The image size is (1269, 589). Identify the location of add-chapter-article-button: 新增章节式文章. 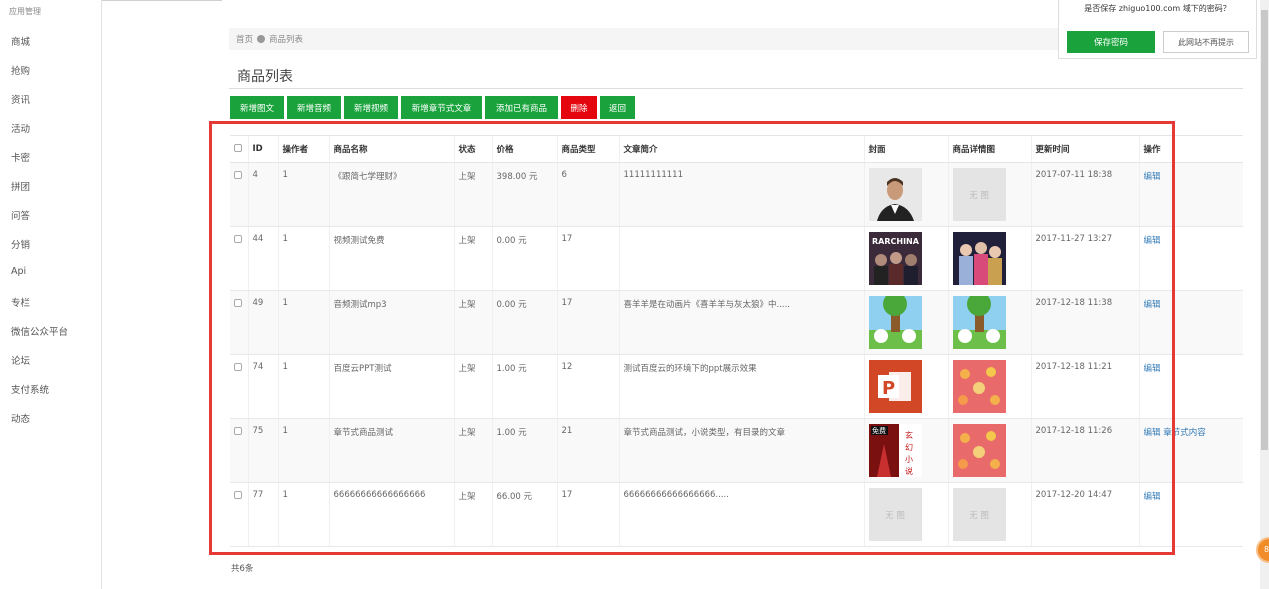
(441, 107).